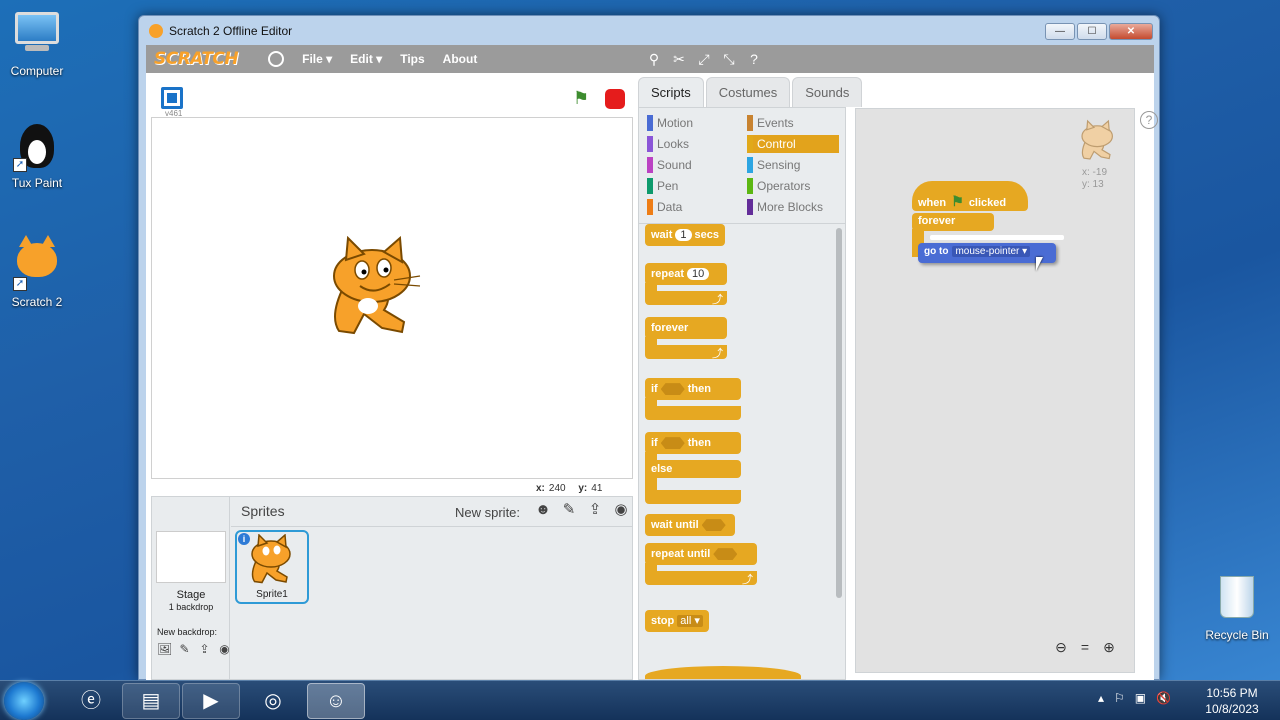 This screenshot has height=720, width=1280. What do you see at coordinates (793, 186) in the screenshot?
I see `category-operators: Operators` at bounding box center [793, 186].